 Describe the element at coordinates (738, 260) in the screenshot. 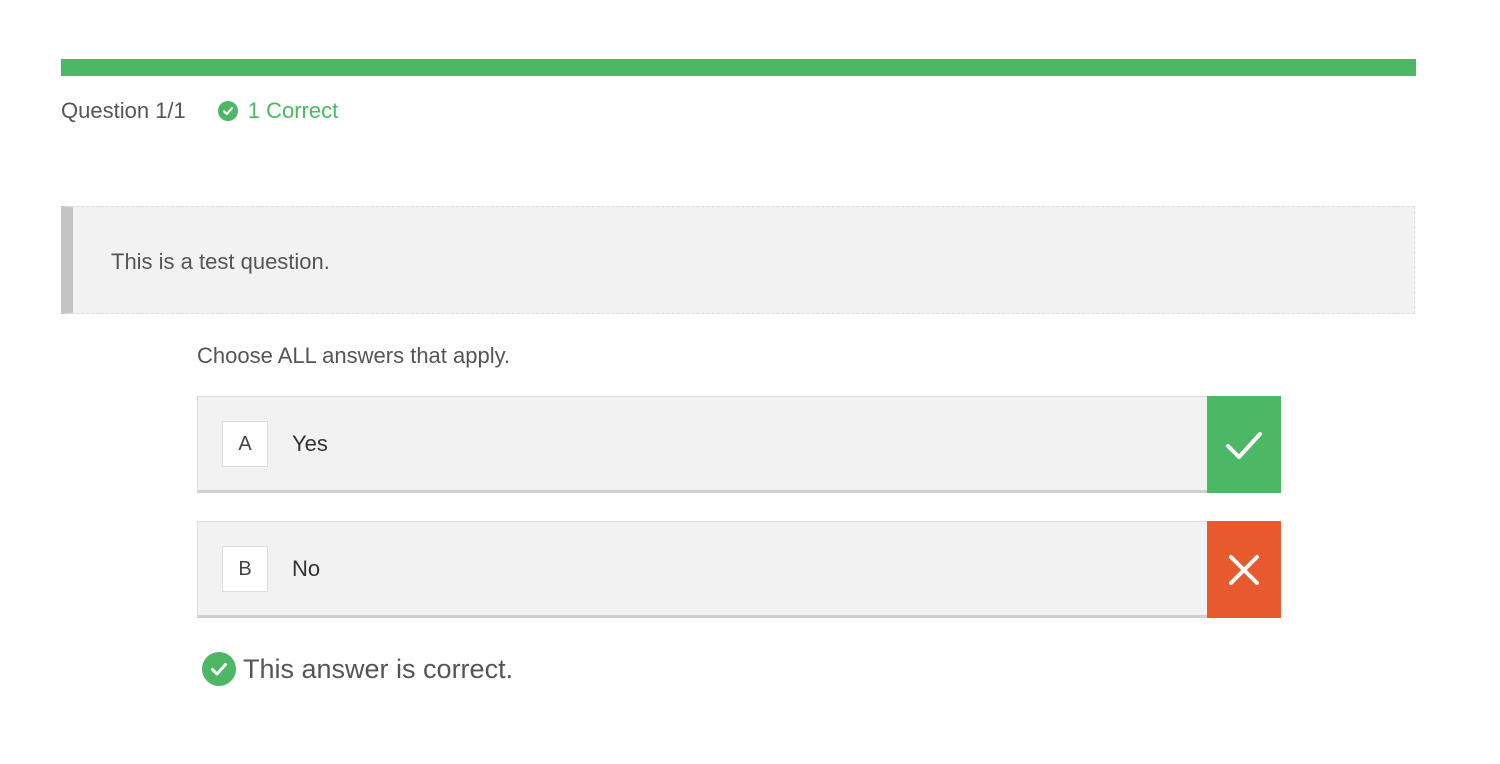

I see `question-box: This is a test question.` at that location.